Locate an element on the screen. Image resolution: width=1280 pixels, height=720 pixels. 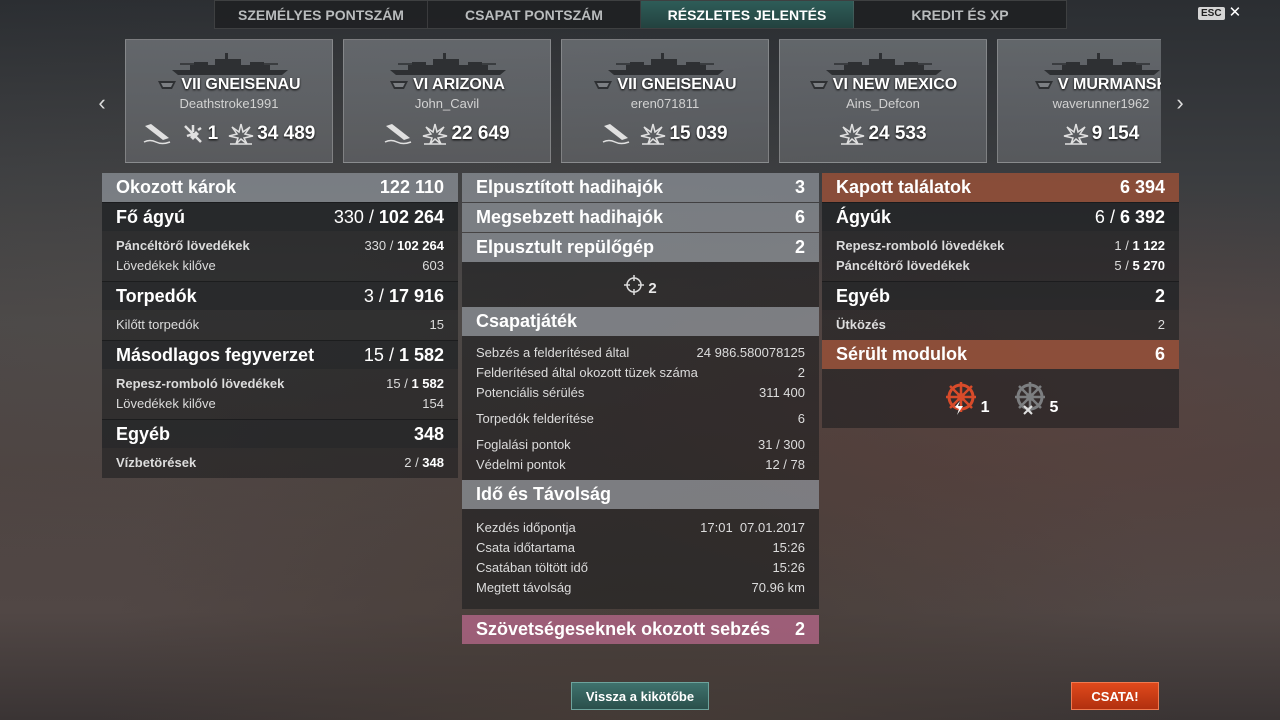
other-row: Egyéb 348 is located at coordinates (280, 433).